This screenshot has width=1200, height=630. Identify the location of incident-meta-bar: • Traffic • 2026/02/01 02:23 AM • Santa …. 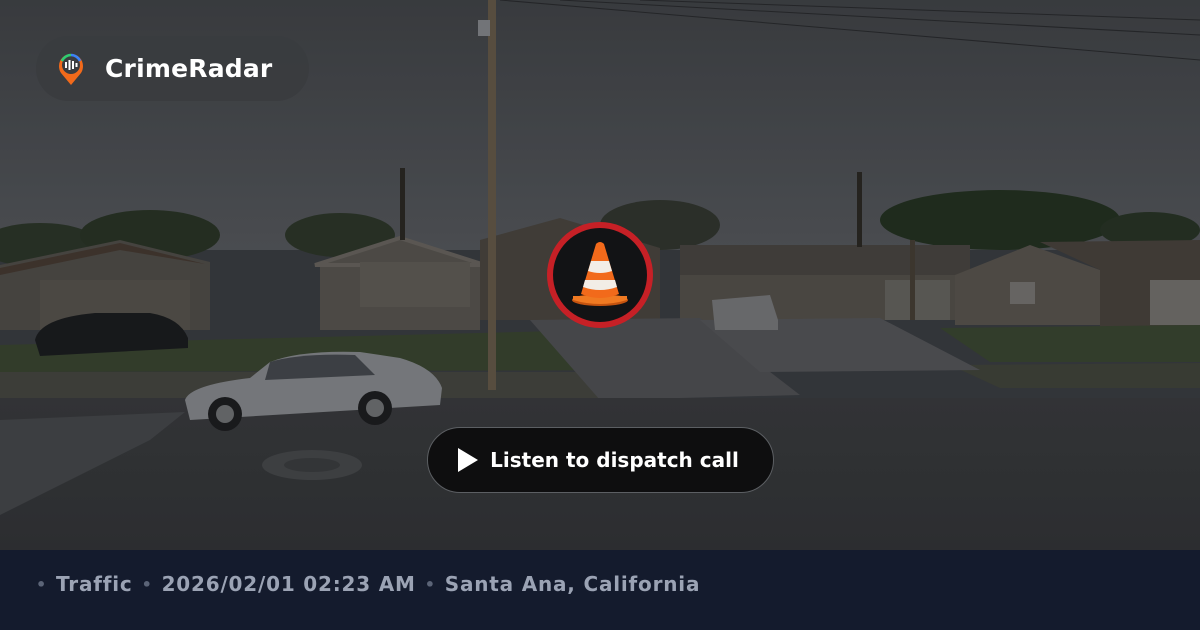
(600, 590).